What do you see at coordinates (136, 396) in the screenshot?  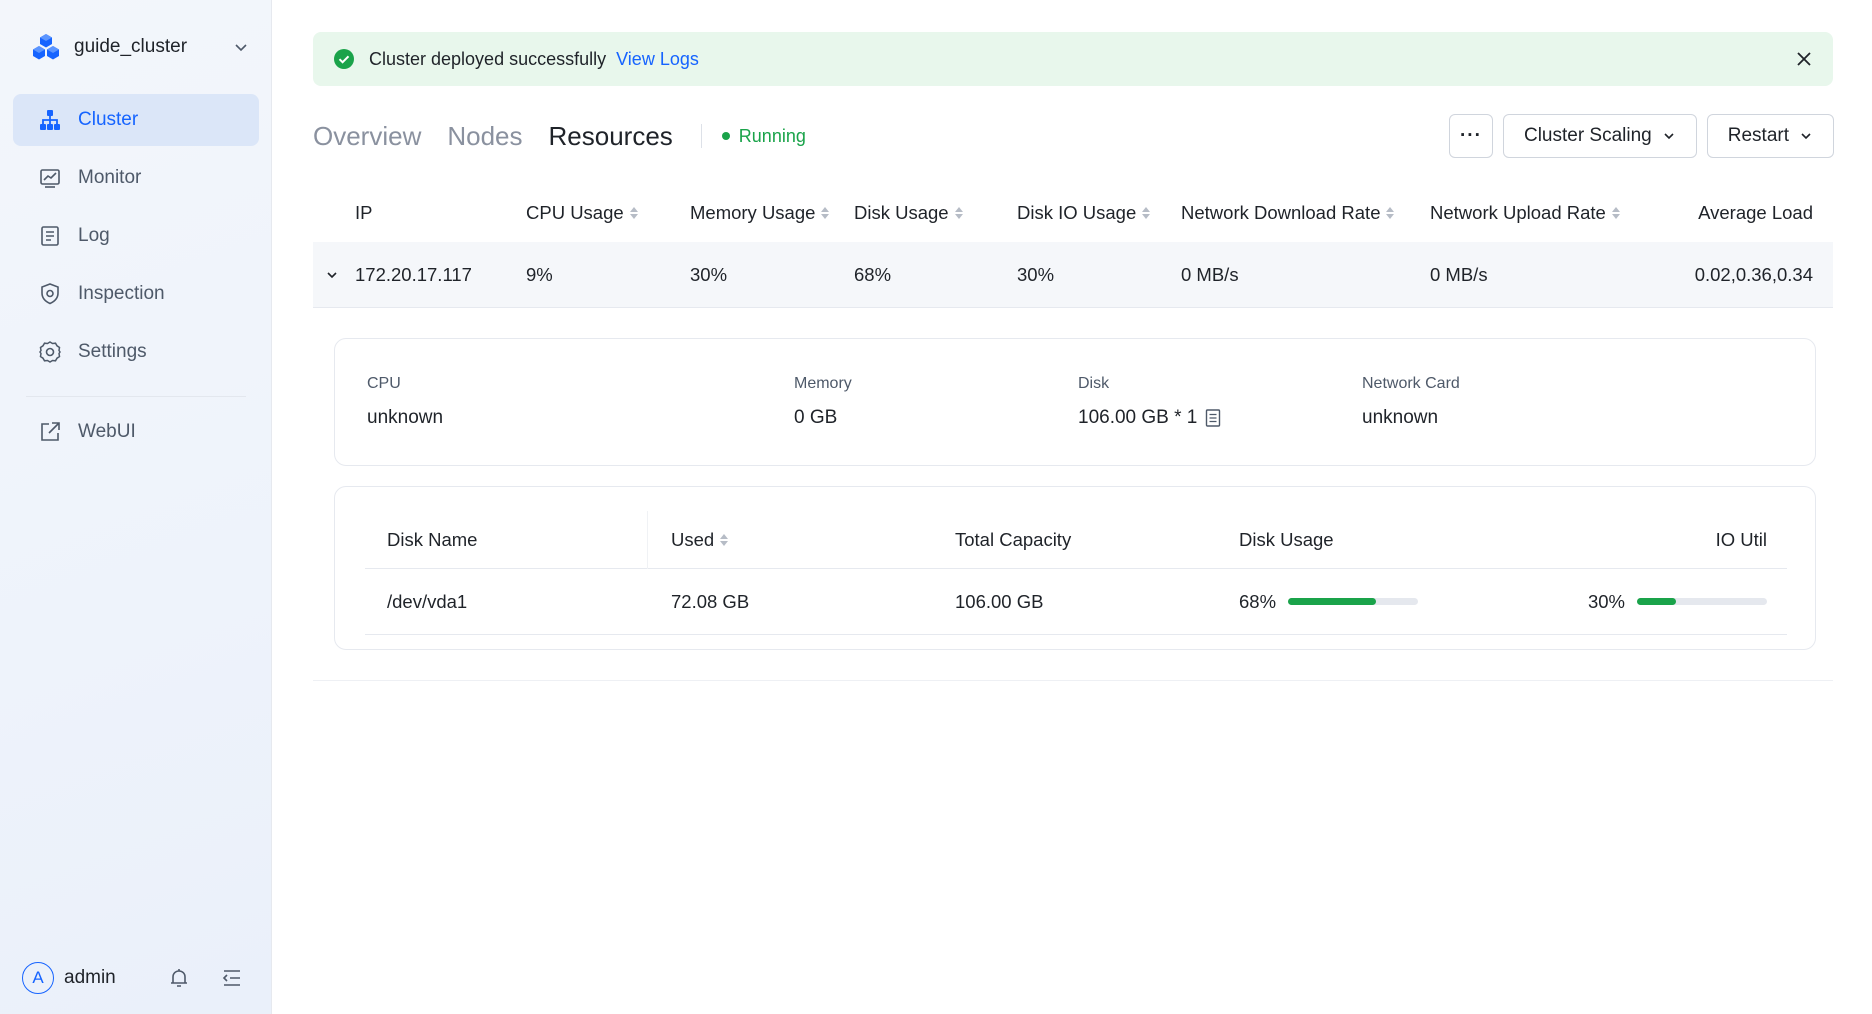 I see `sidebar-divider` at bounding box center [136, 396].